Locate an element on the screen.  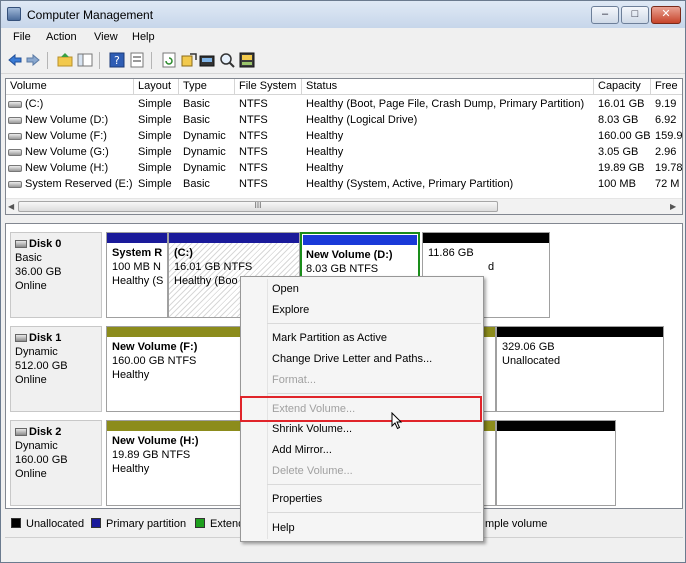
menu-item-mark-partition-active: Mark Partition as Active is located at coordinates (329, 338).